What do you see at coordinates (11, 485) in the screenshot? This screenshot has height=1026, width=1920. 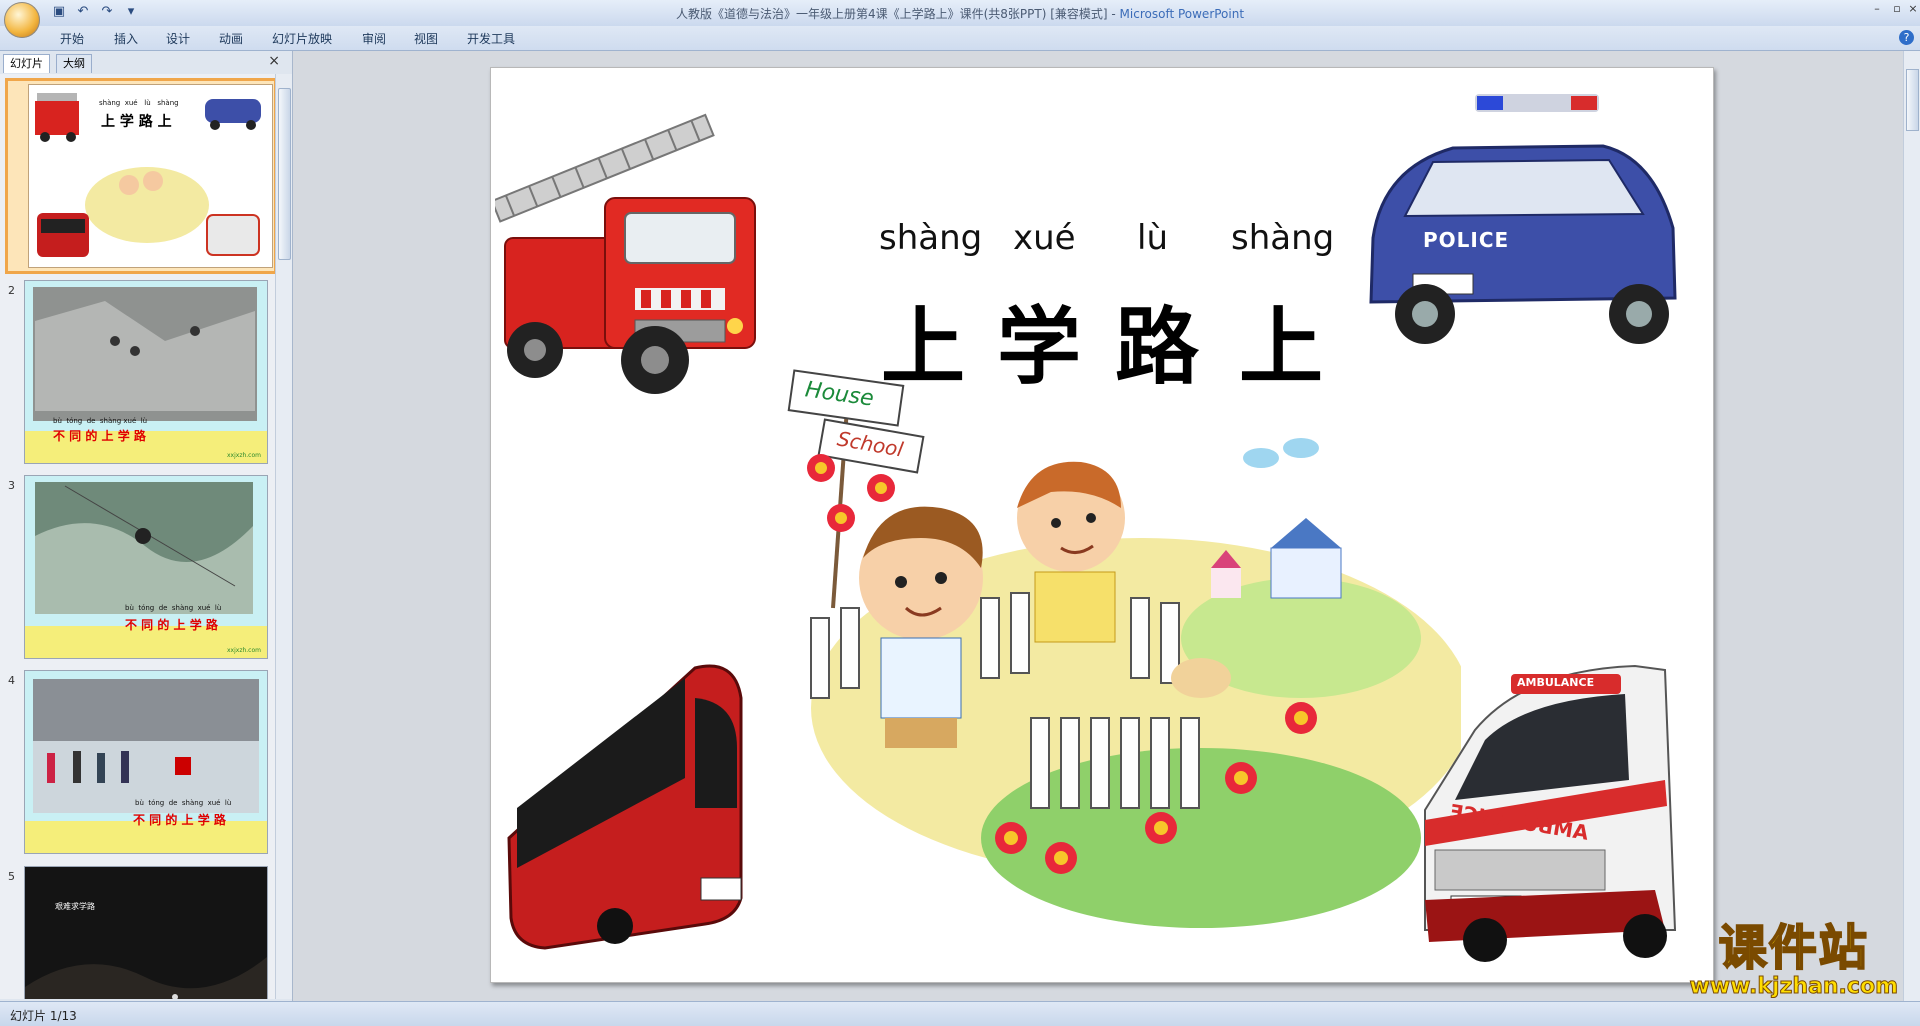 I see `thumbnail-number: 3` at bounding box center [11, 485].